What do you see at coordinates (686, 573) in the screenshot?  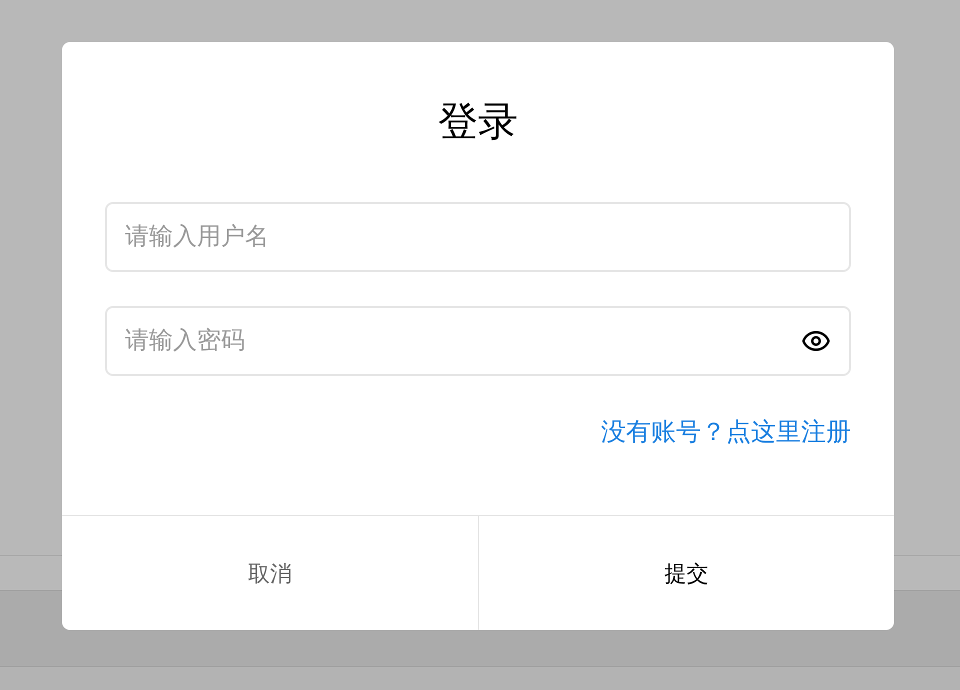 I see `submit-button: 提交` at bounding box center [686, 573].